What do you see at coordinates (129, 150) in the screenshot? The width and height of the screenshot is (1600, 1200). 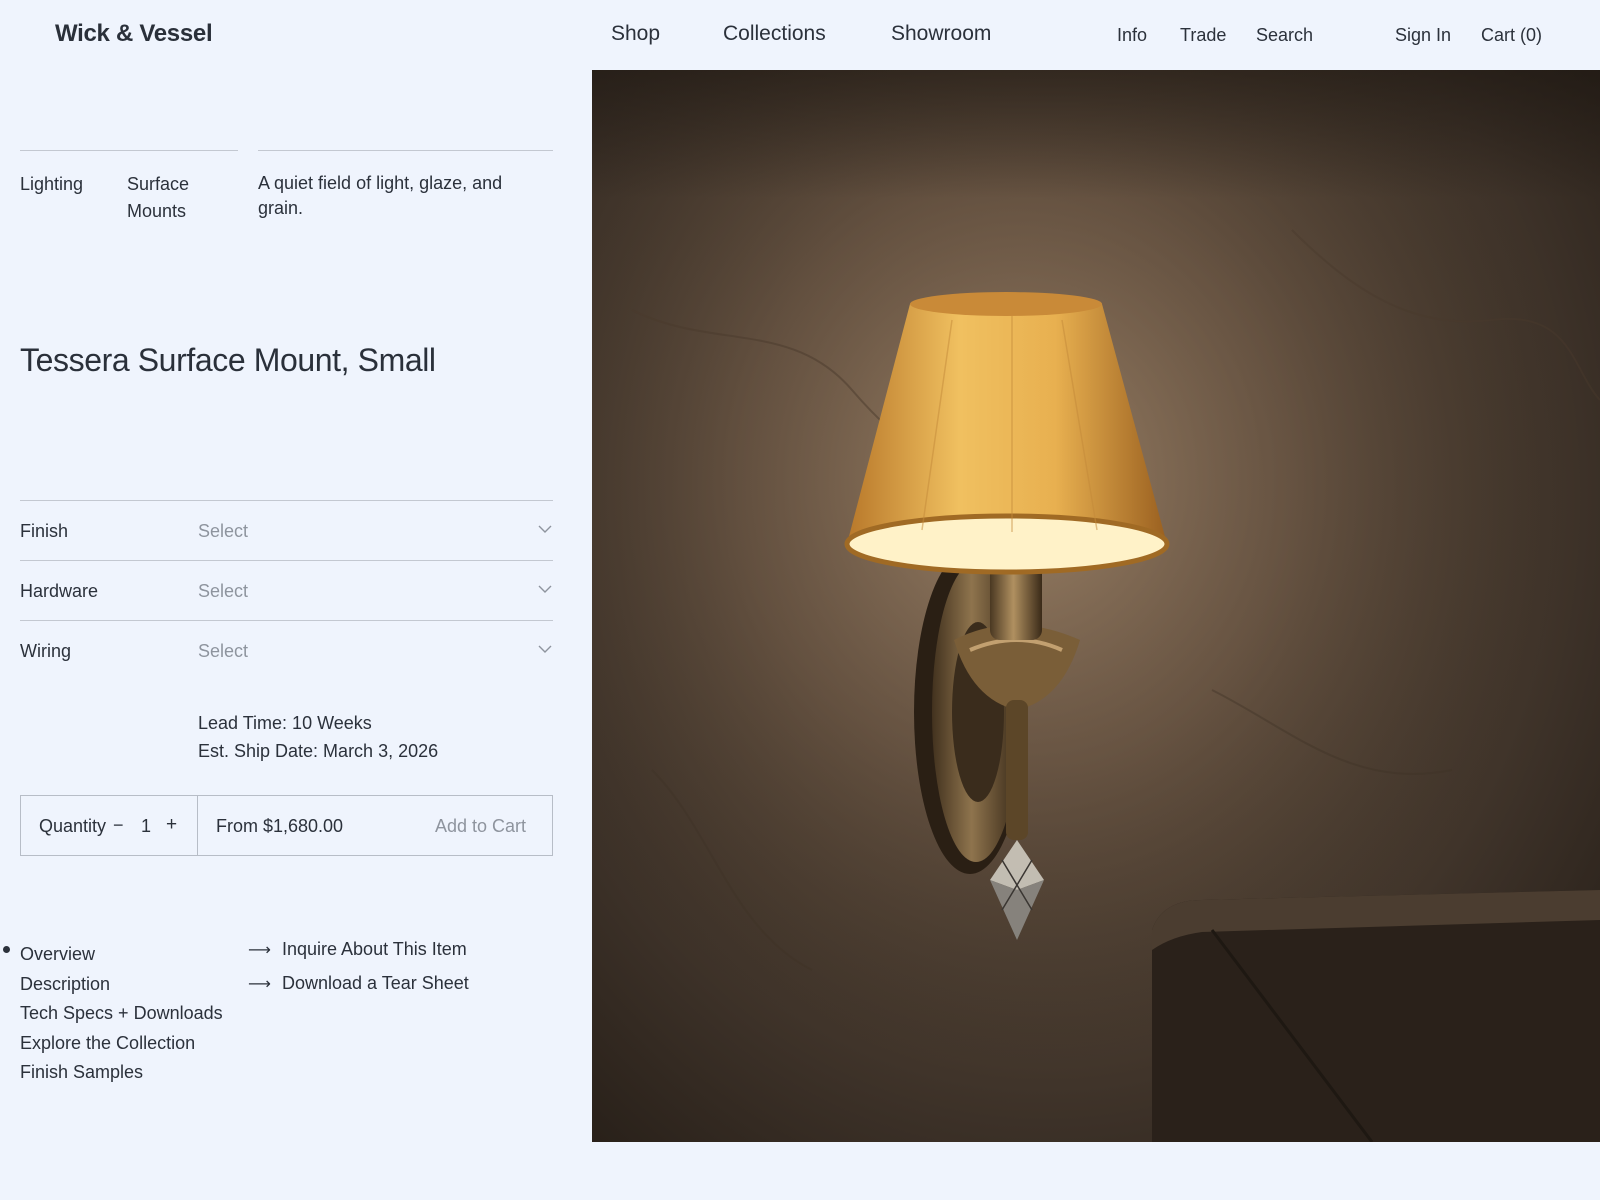 I see `breadcrumb-rule` at bounding box center [129, 150].